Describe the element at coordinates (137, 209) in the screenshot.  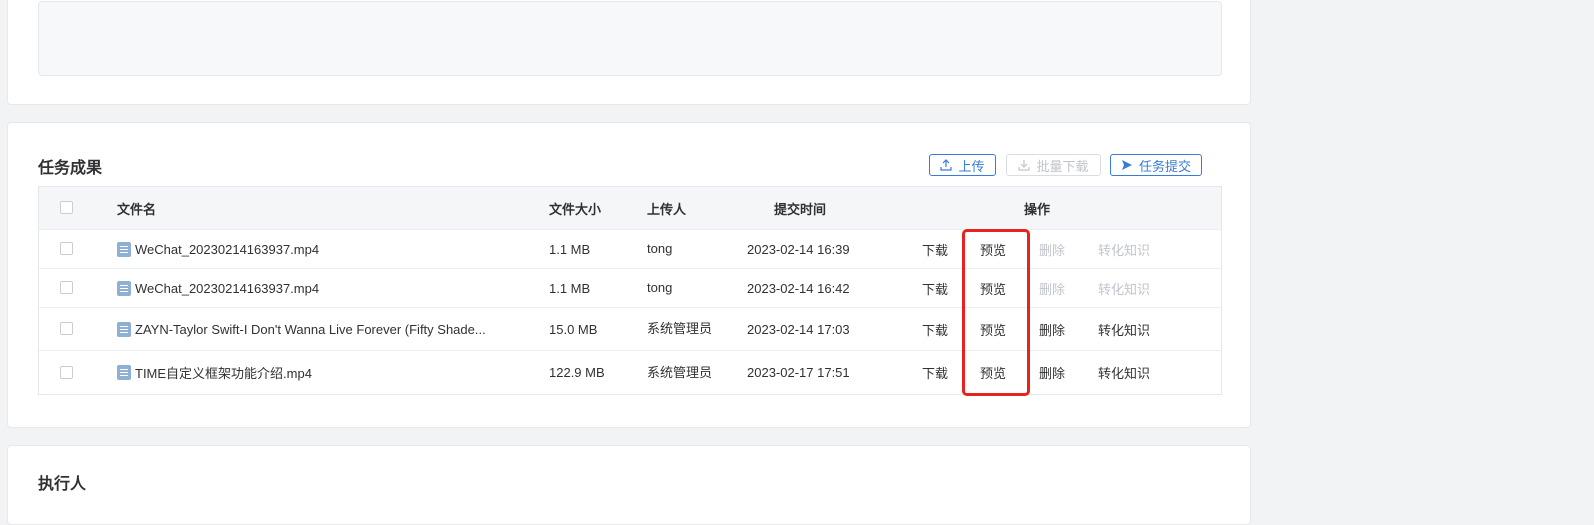
I see `col-filename: 文件名` at that location.